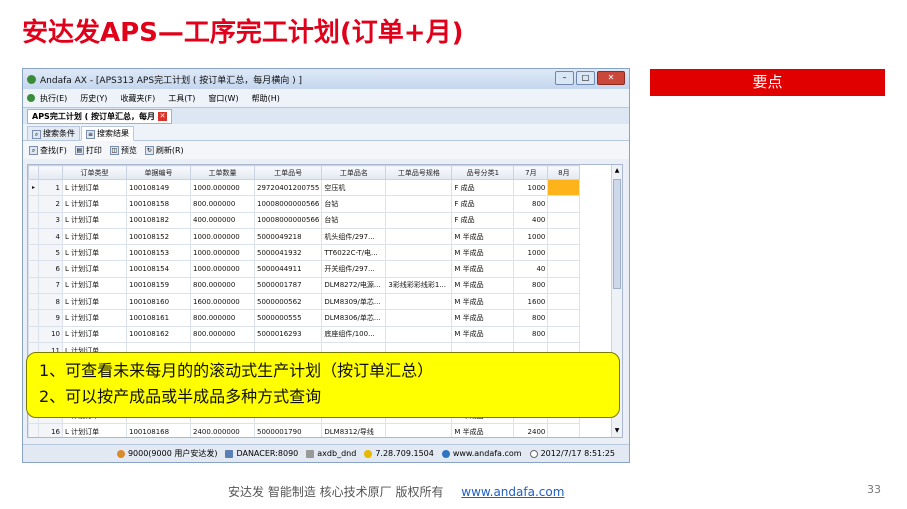 The image size is (907, 509). Describe the element at coordinates (53, 133) in the screenshot. I see `tab-search-conditions: ⌕ 搜索条件` at that location.